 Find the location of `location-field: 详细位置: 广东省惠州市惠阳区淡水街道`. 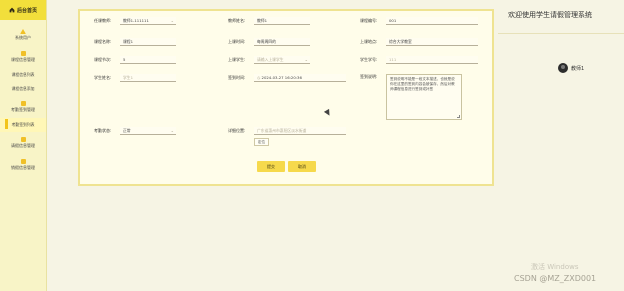

location-field: 详细位置: 广东省惠州市惠阳区淡水街道 is located at coordinates (287, 131).